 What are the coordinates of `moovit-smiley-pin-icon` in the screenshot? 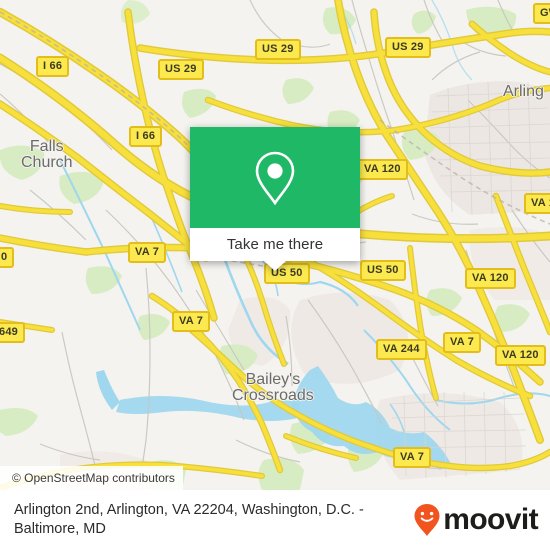 It's located at (427, 520).